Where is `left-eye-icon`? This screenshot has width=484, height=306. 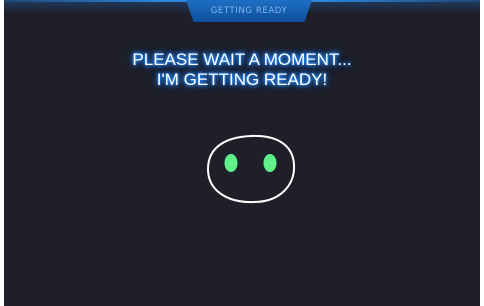
left-eye-icon is located at coordinates (231, 163).